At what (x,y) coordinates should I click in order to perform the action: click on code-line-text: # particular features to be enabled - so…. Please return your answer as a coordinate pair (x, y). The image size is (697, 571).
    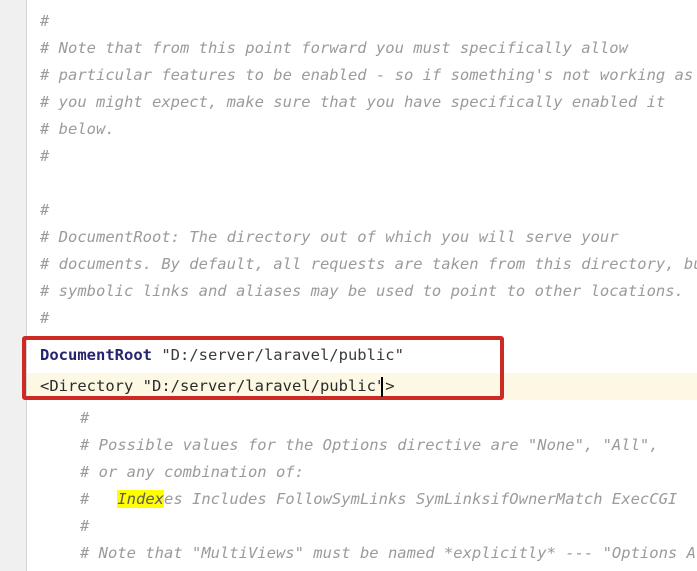
    Looking at the image, I should click on (366, 75).